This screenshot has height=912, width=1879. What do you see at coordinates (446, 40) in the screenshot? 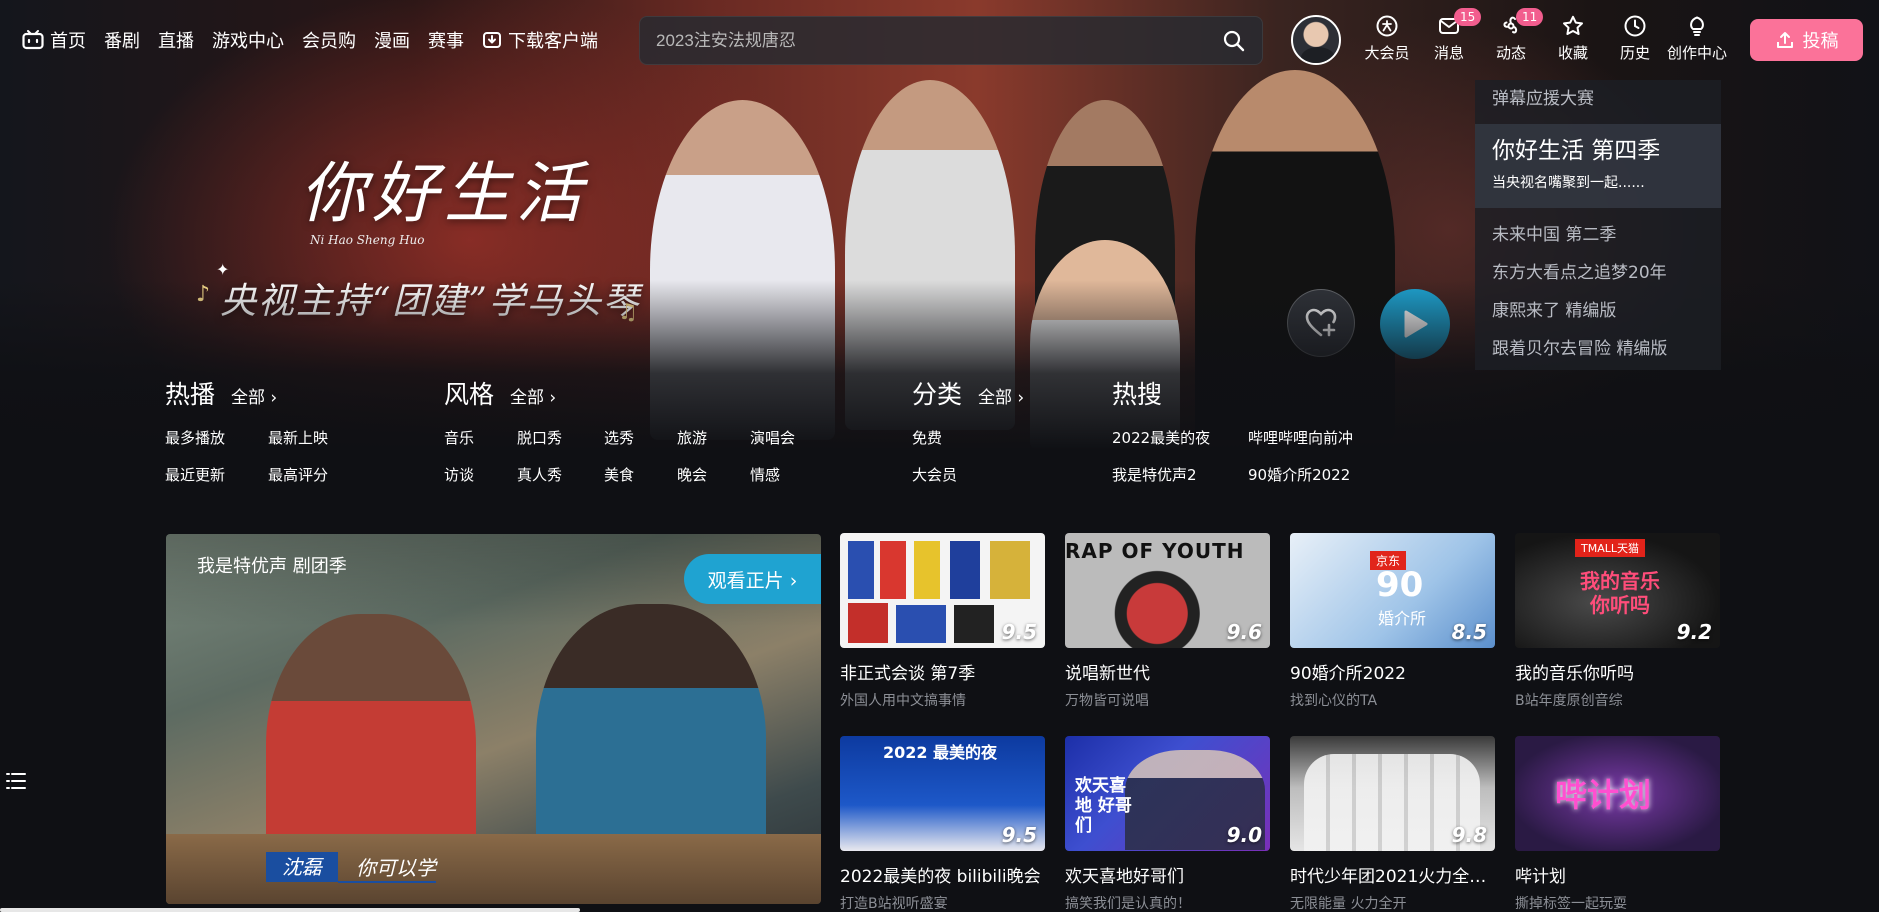
I see `nav-esports: 赛事` at bounding box center [446, 40].